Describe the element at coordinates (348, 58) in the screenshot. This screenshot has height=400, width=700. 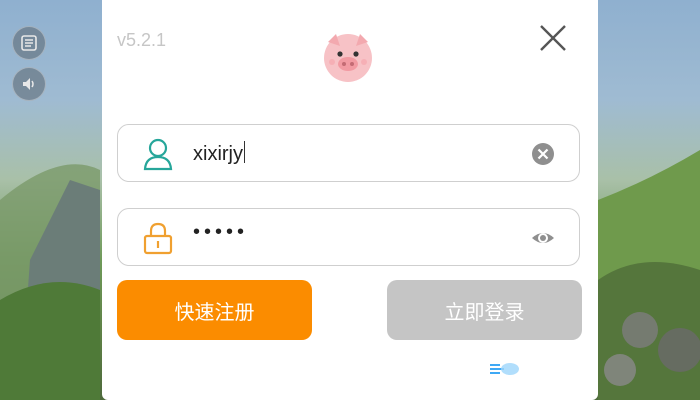
I see `pig-icon` at that location.